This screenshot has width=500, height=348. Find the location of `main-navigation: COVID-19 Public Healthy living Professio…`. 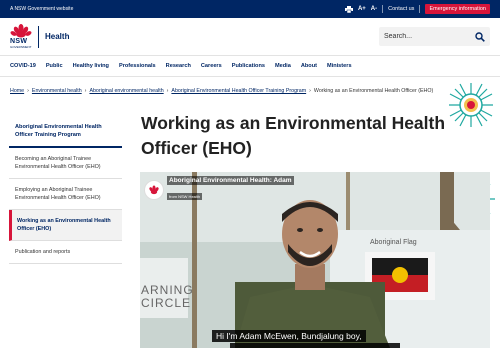

main-navigation: COVID-19 Public Healthy living Professio… is located at coordinates (250, 66).